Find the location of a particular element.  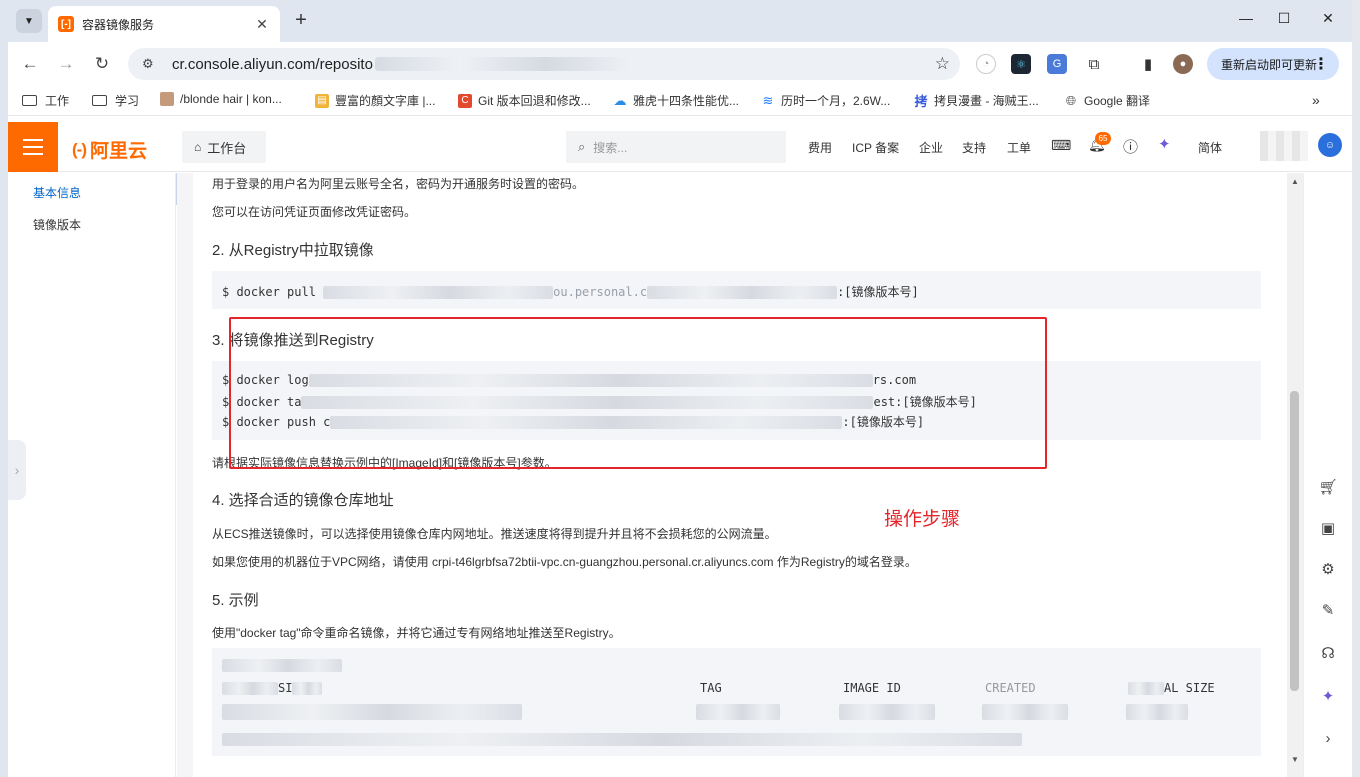

sidebar-item-image-versions: 镜像版本 is located at coordinates (57, 224).